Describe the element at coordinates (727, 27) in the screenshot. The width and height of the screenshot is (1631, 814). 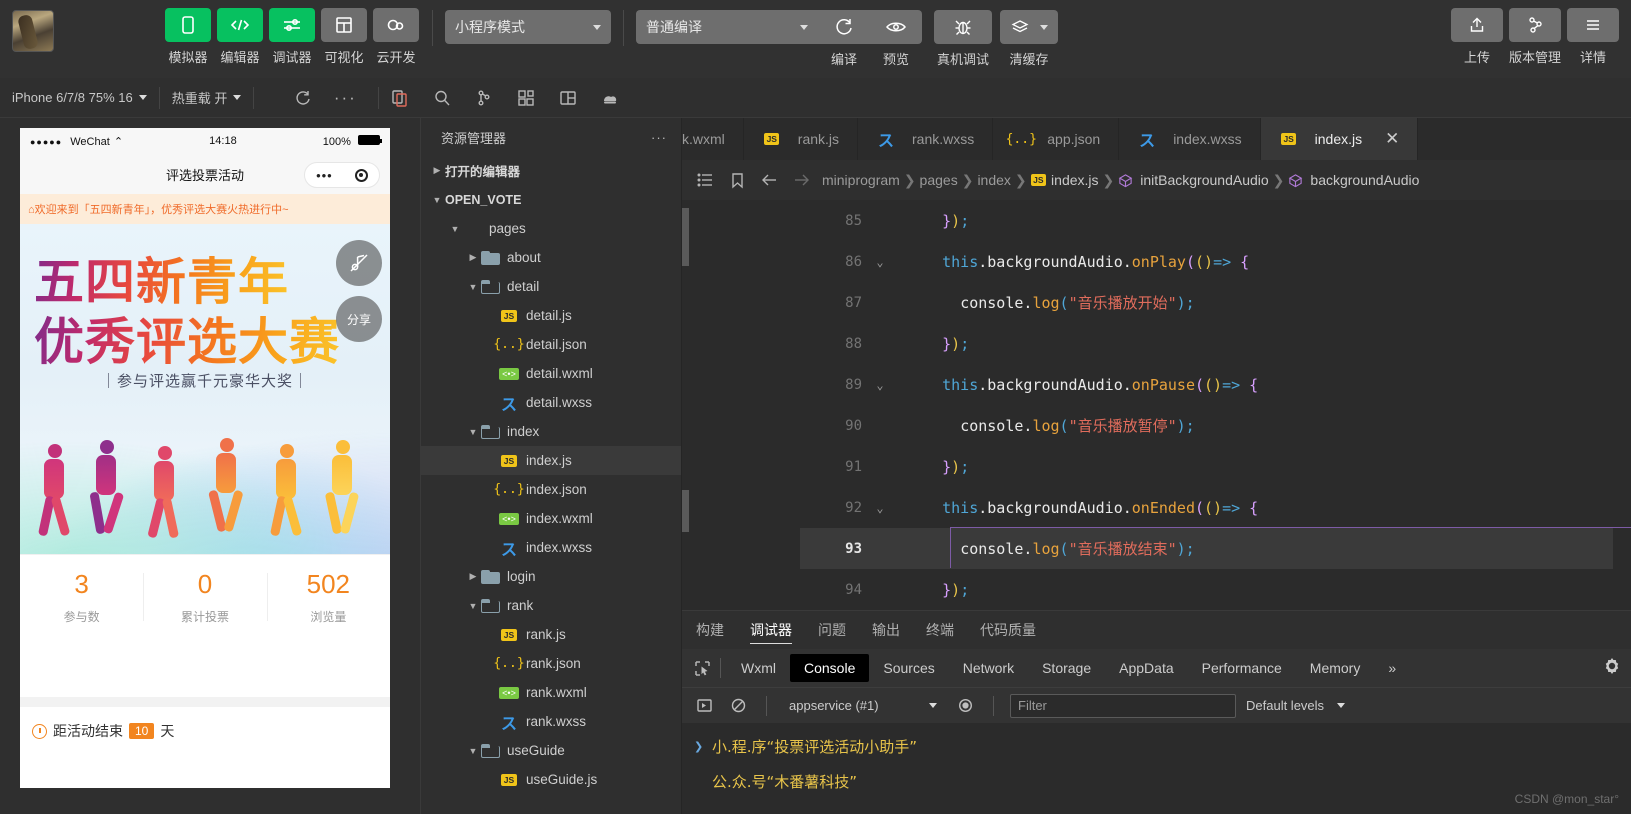
I see `compile-mode-select: 普通编译` at that location.